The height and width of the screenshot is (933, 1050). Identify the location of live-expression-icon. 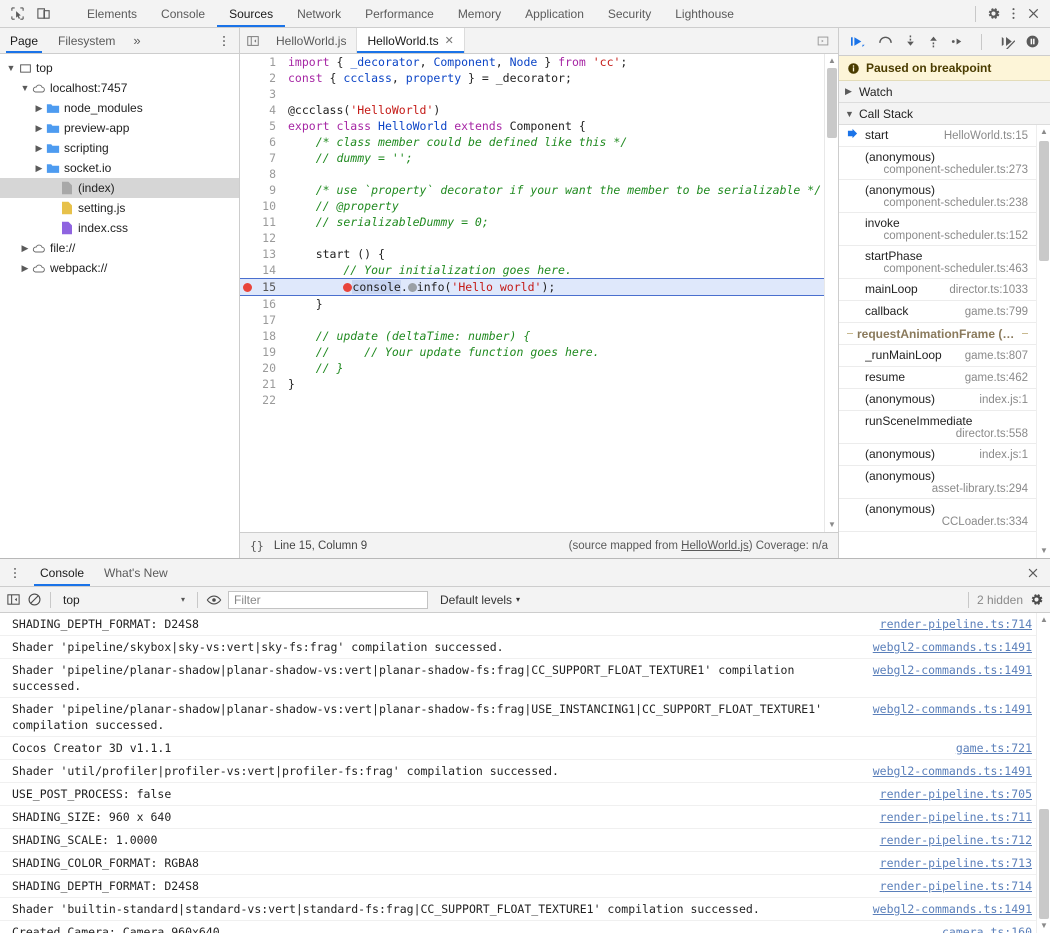
(214, 600).